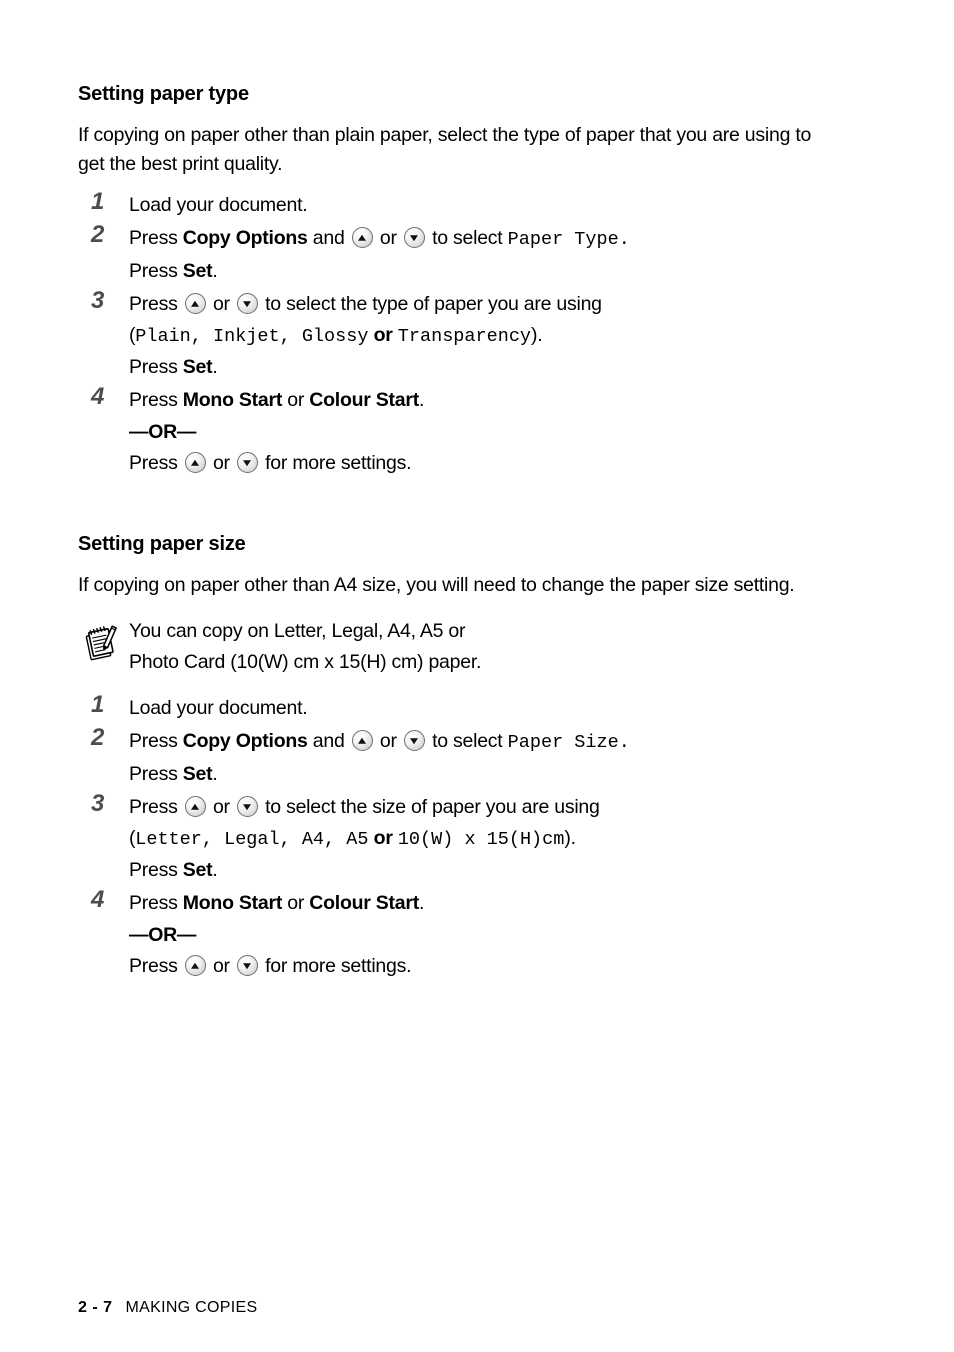  What do you see at coordinates (162, 544) in the screenshot?
I see `section-heading-paper-size: Setting paper size` at bounding box center [162, 544].